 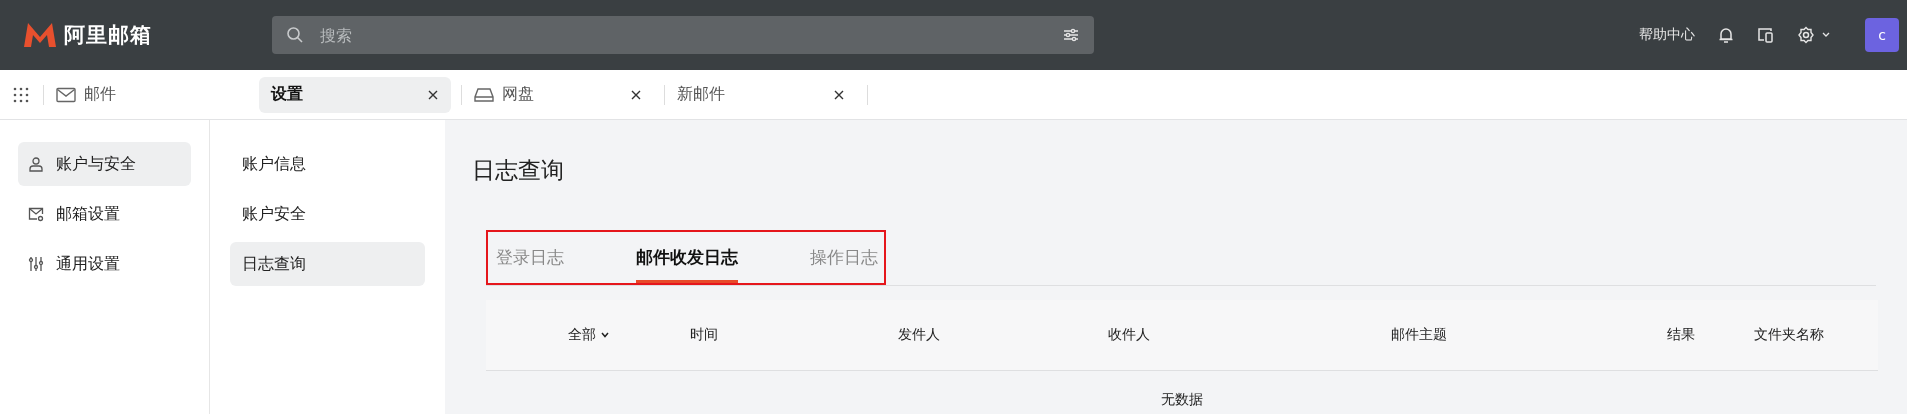 What do you see at coordinates (36, 164) in the screenshot?
I see `user-icon` at bounding box center [36, 164].